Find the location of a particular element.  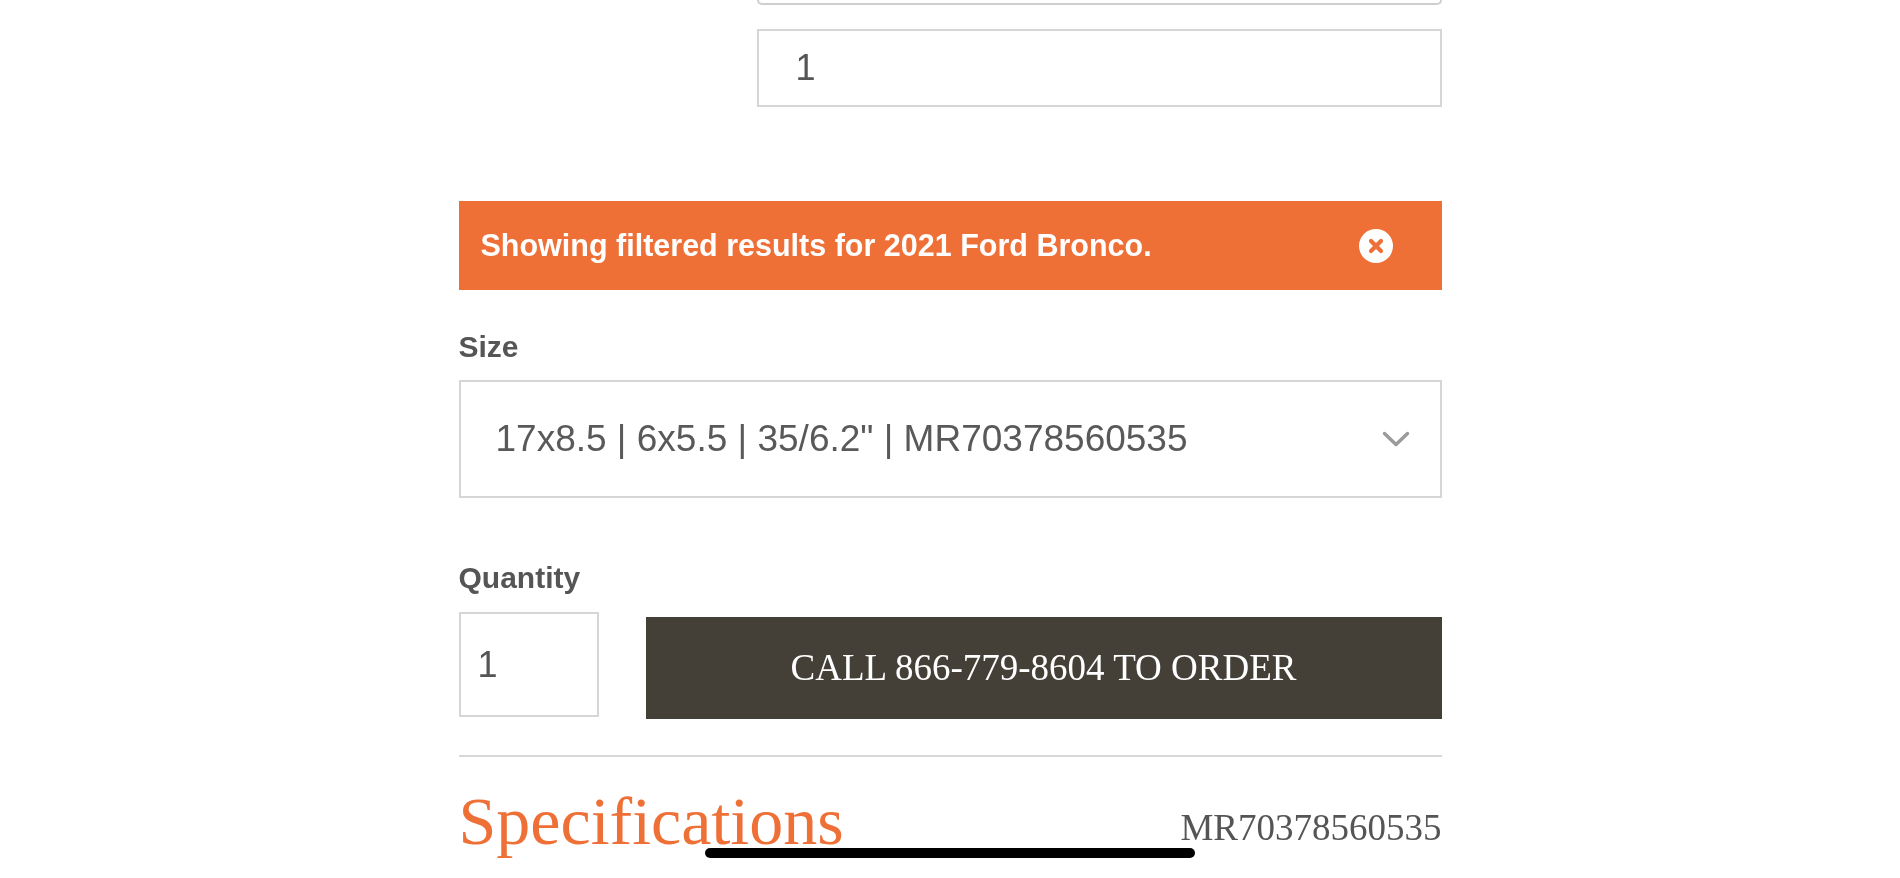

call-to-order-button: CALL 866-779-8604 TO ORDER is located at coordinates (1043, 668).